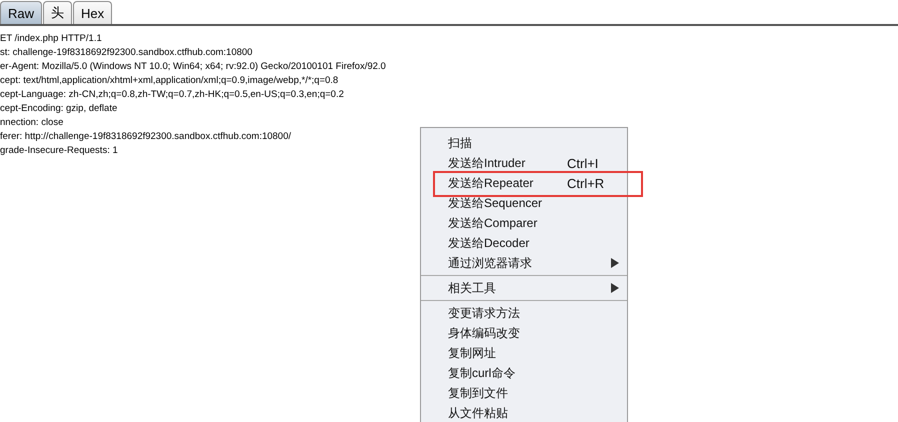 This screenshot has height=422, width=898. Describe the element at coordinates (478, 393) in the screenshot. I see `menu-item-label: 复制到文件` at that location.